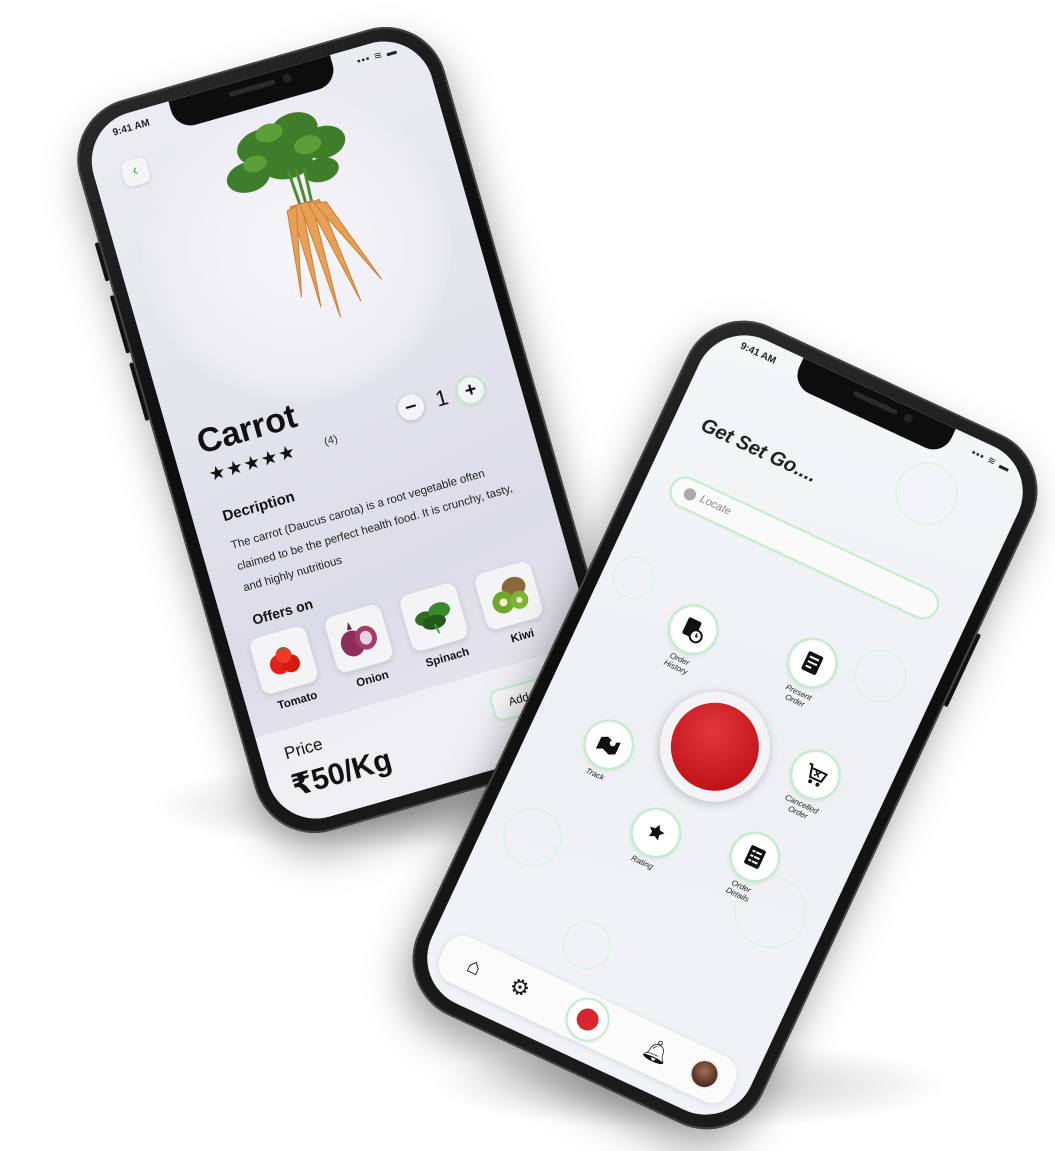  What do you see at coordinates (303, 749) in the screenshot?
I see `price-label: Price` at bounding box center [303, 749].